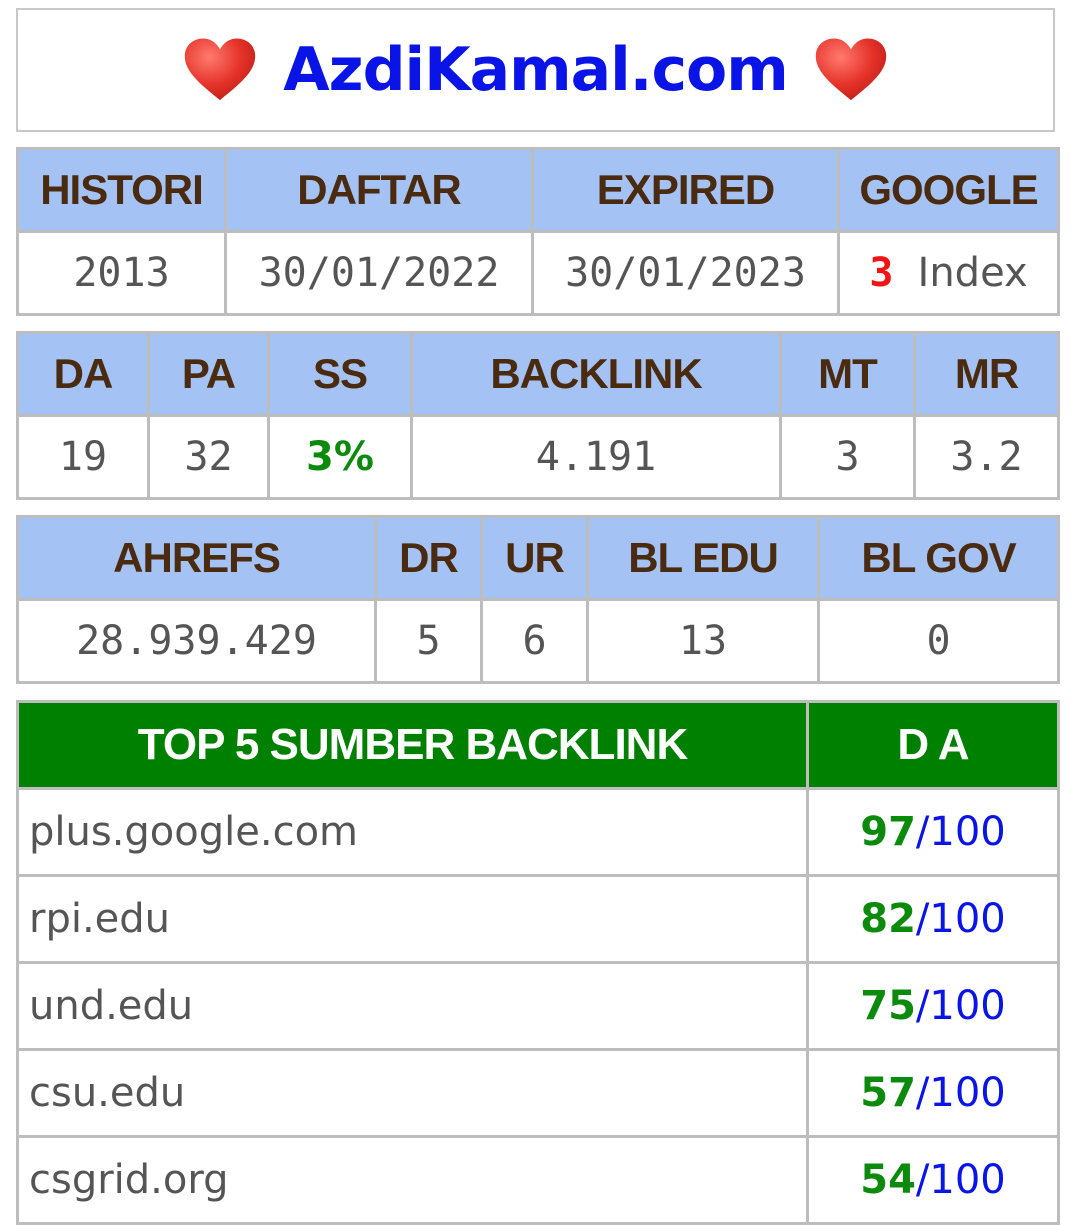  Describe the element at coordinates (412, 1093) in the screenshot. I see `backlink-domain: csu.edu` at that location.